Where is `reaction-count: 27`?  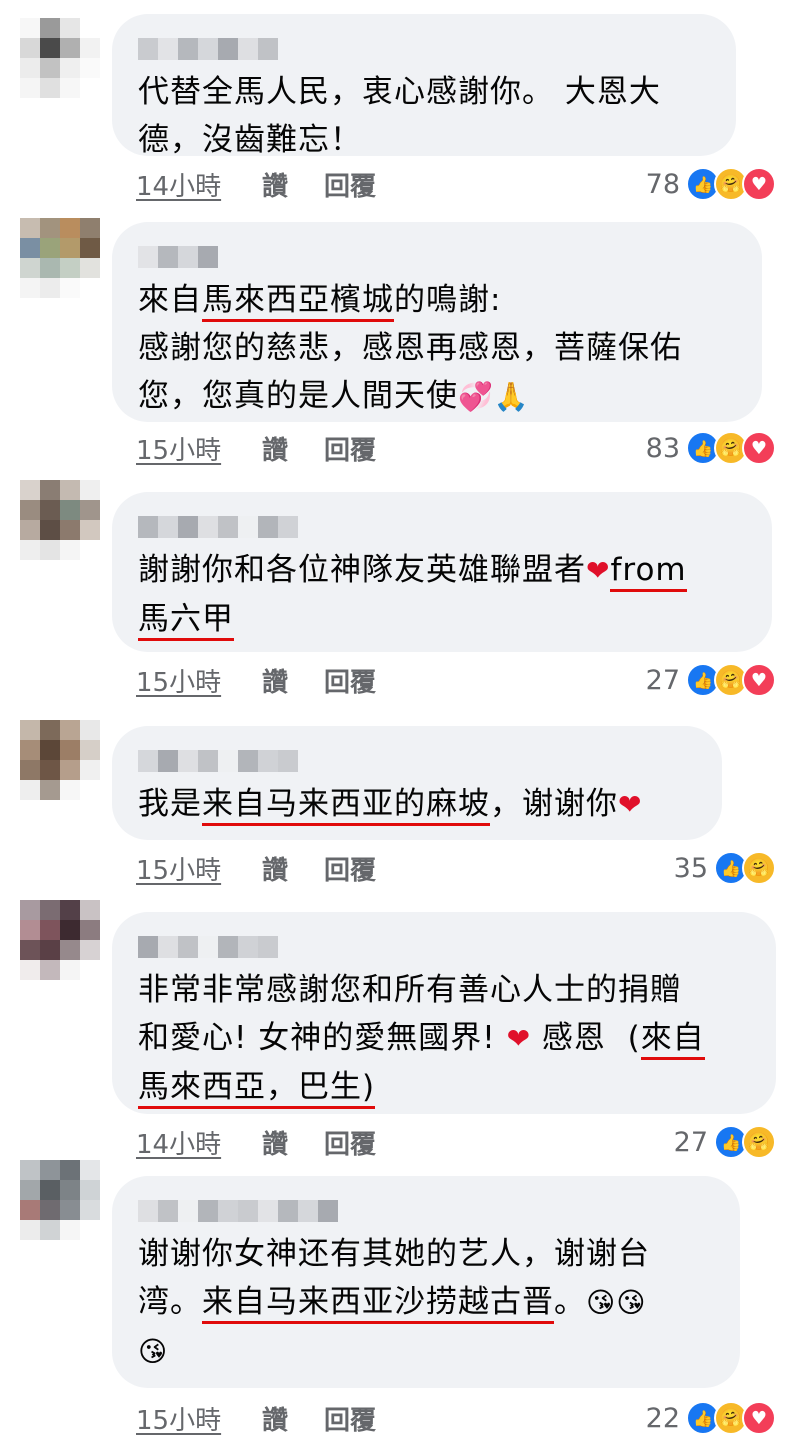 reaction-count: 27 is located at coordinates (690, 1142).